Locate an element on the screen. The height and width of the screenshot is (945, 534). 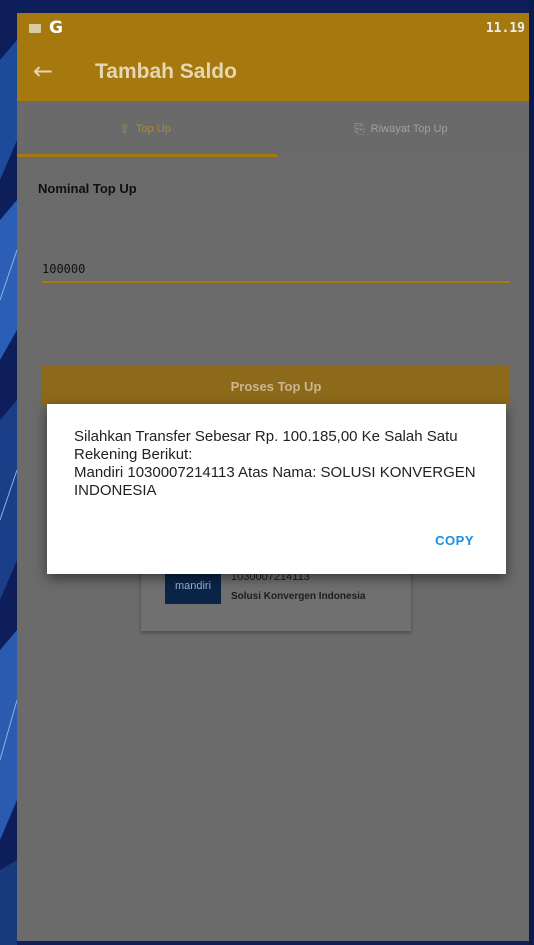
page-title: Tambah Saldo is located at coordinates (166, 71).